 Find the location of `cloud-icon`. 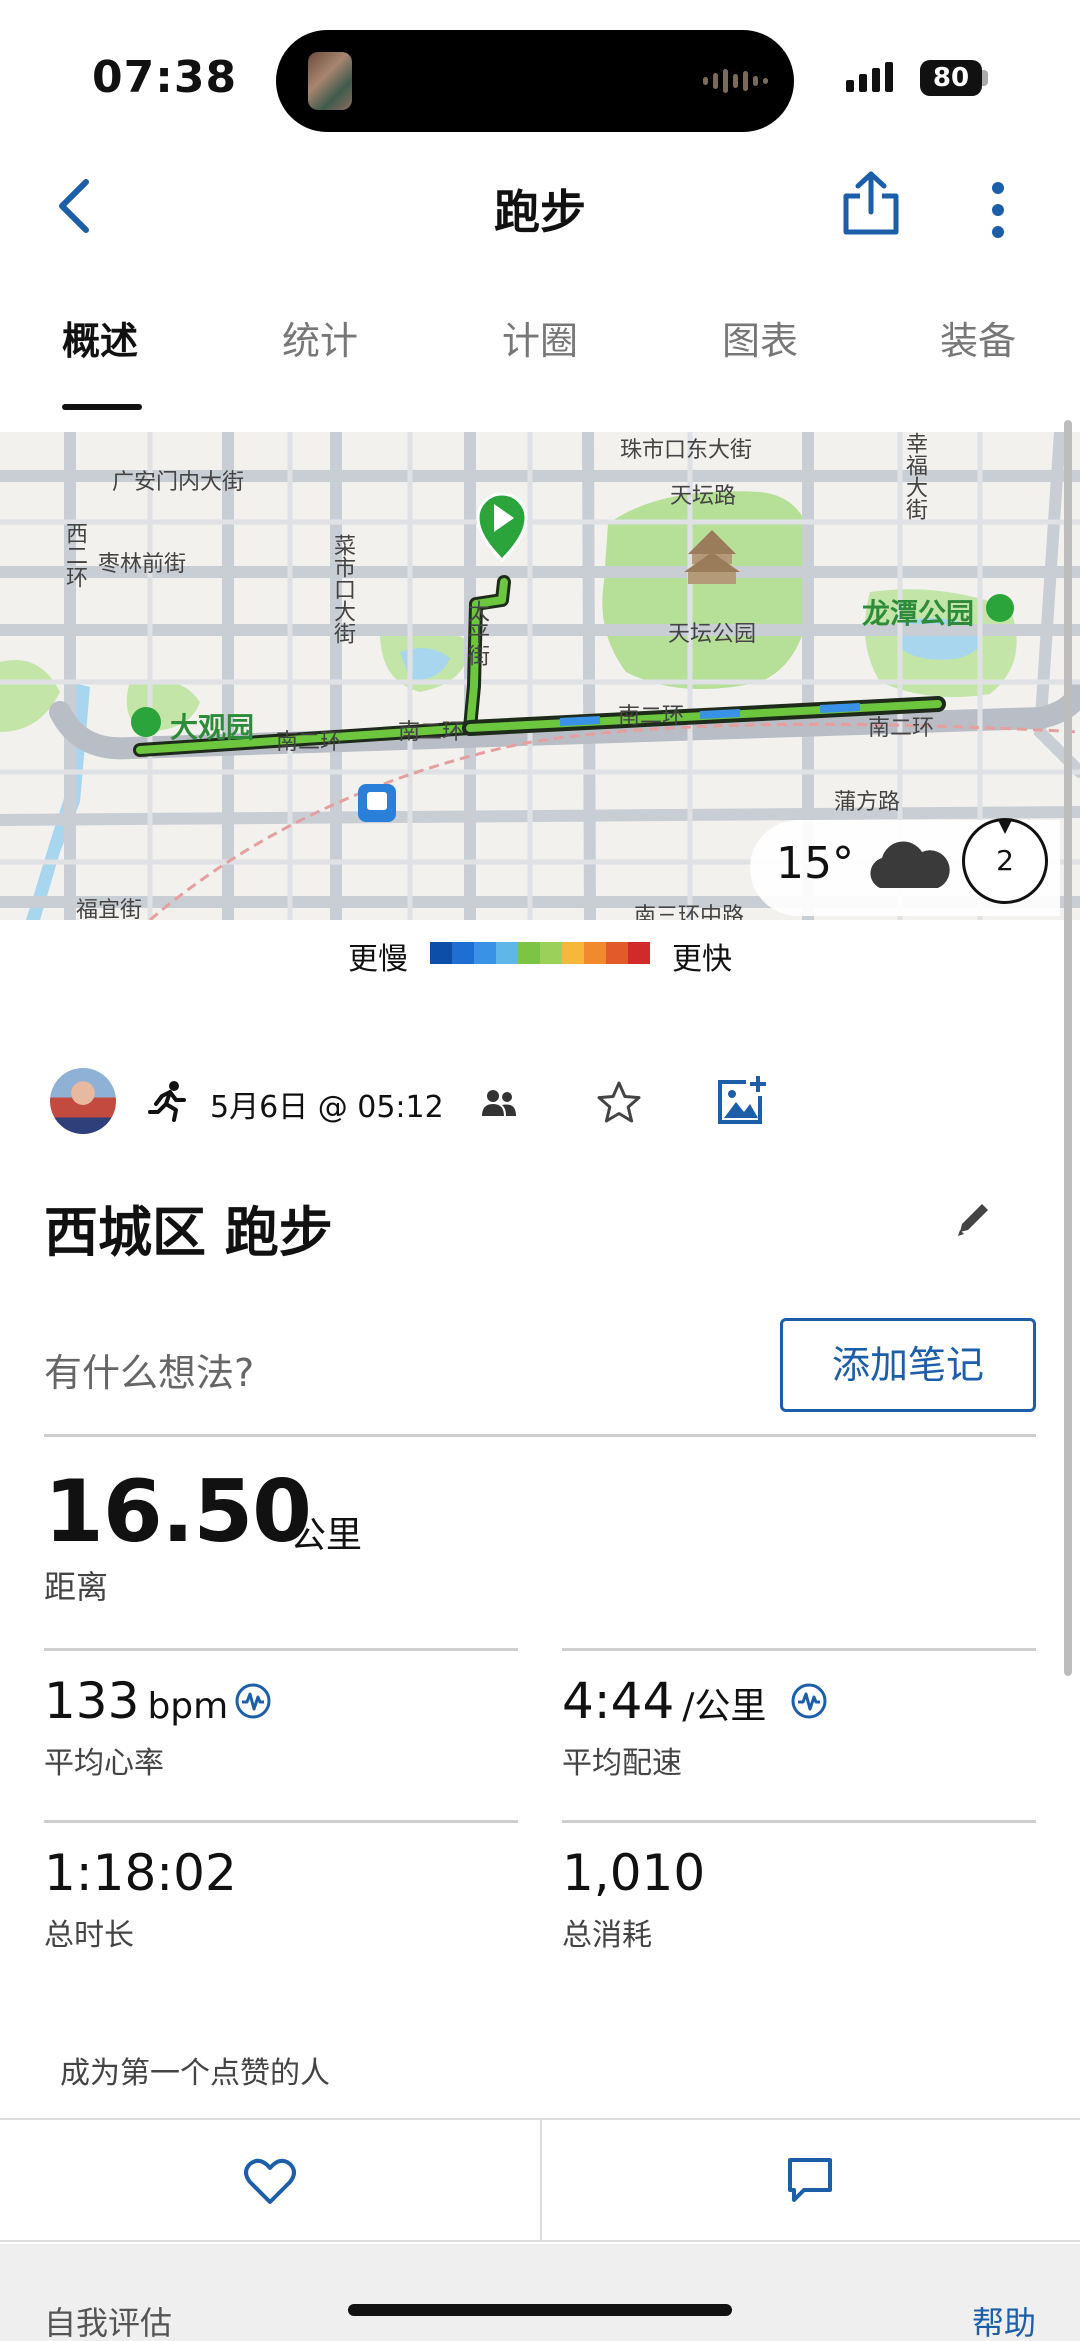

cloud-icon is located at coordinates (910, 864).